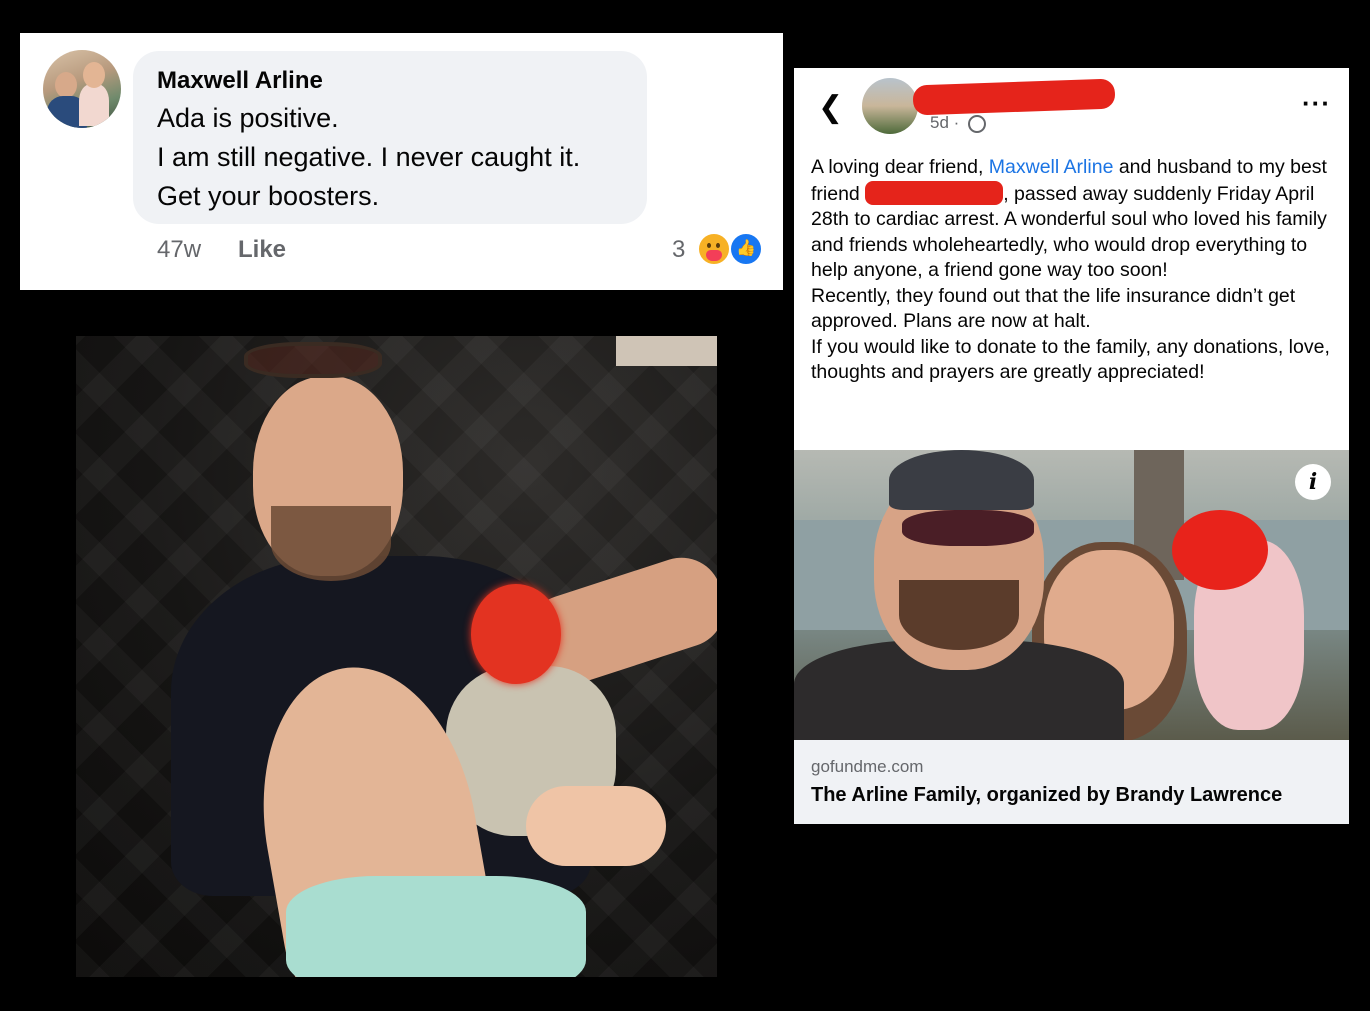  What do you see at coordinates (1051, 167) in the screenshot?
I see `mention-link: Maxwell Arline` at bounding box center [1051, 167].